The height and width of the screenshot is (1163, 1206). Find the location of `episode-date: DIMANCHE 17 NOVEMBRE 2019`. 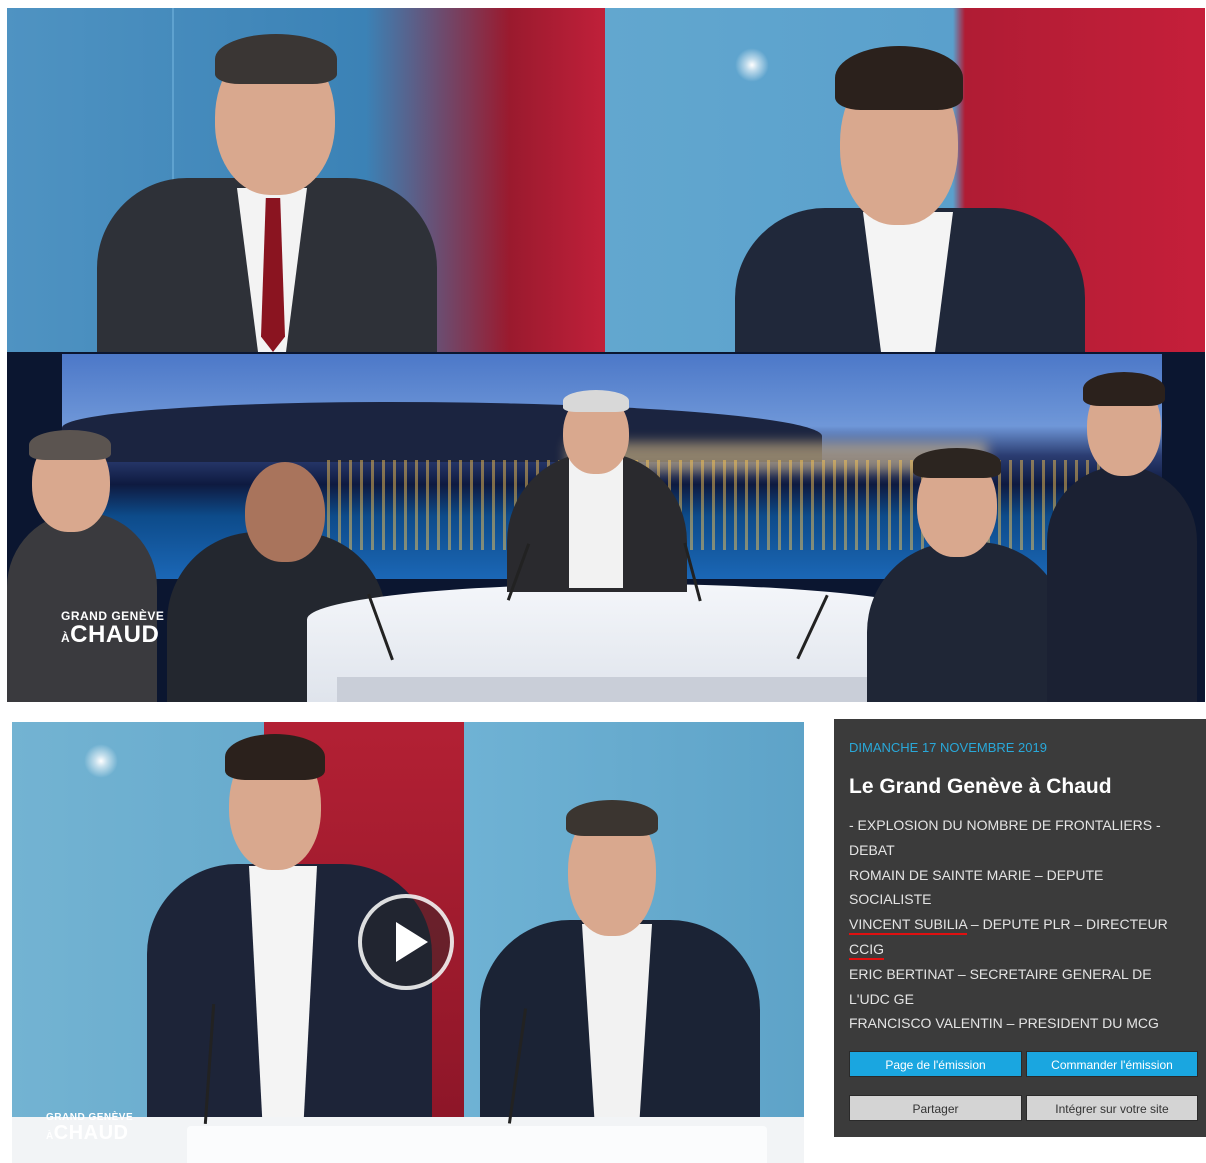

episode-date: DIMANCHE 17 NOVEMBRE 2019 is located at coordinates (948, 747).